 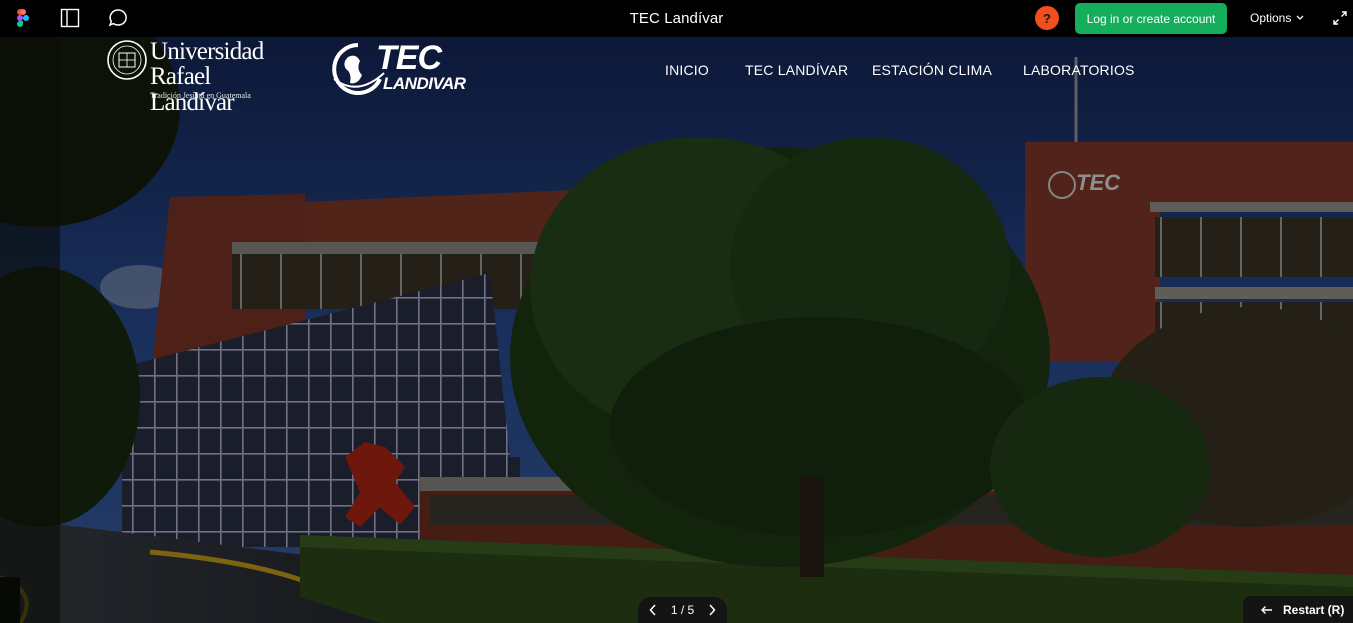 I want to click on building-sign: TEC, so click(x=1098, y=182).